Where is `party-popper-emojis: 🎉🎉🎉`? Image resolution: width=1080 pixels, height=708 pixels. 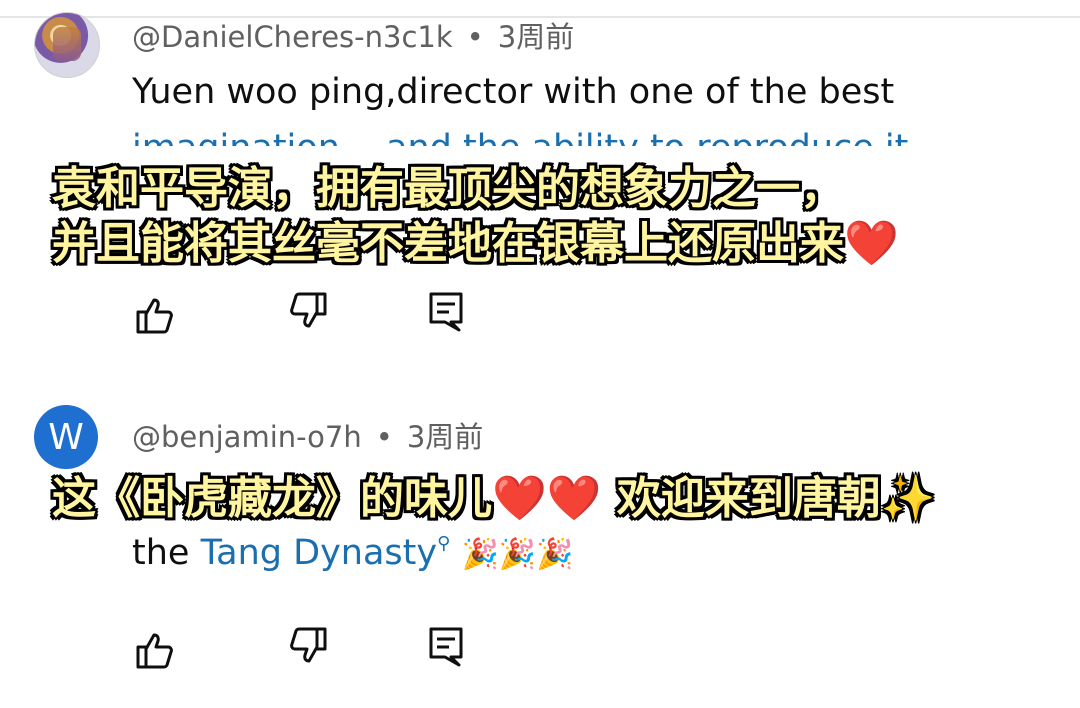 party-popper-emojis: 🎉🎉🎉 is located at coordinates (517, 554).